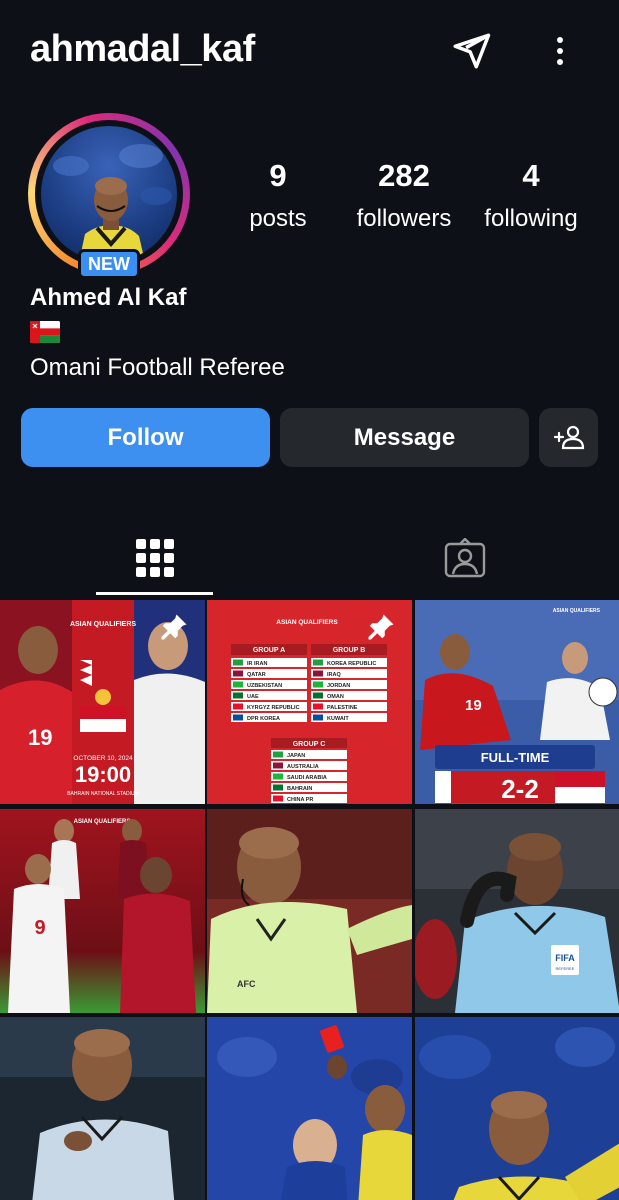 This screenshot has height=1200, width=619. I want to click on post-brand: AFC, so click(246, 984).